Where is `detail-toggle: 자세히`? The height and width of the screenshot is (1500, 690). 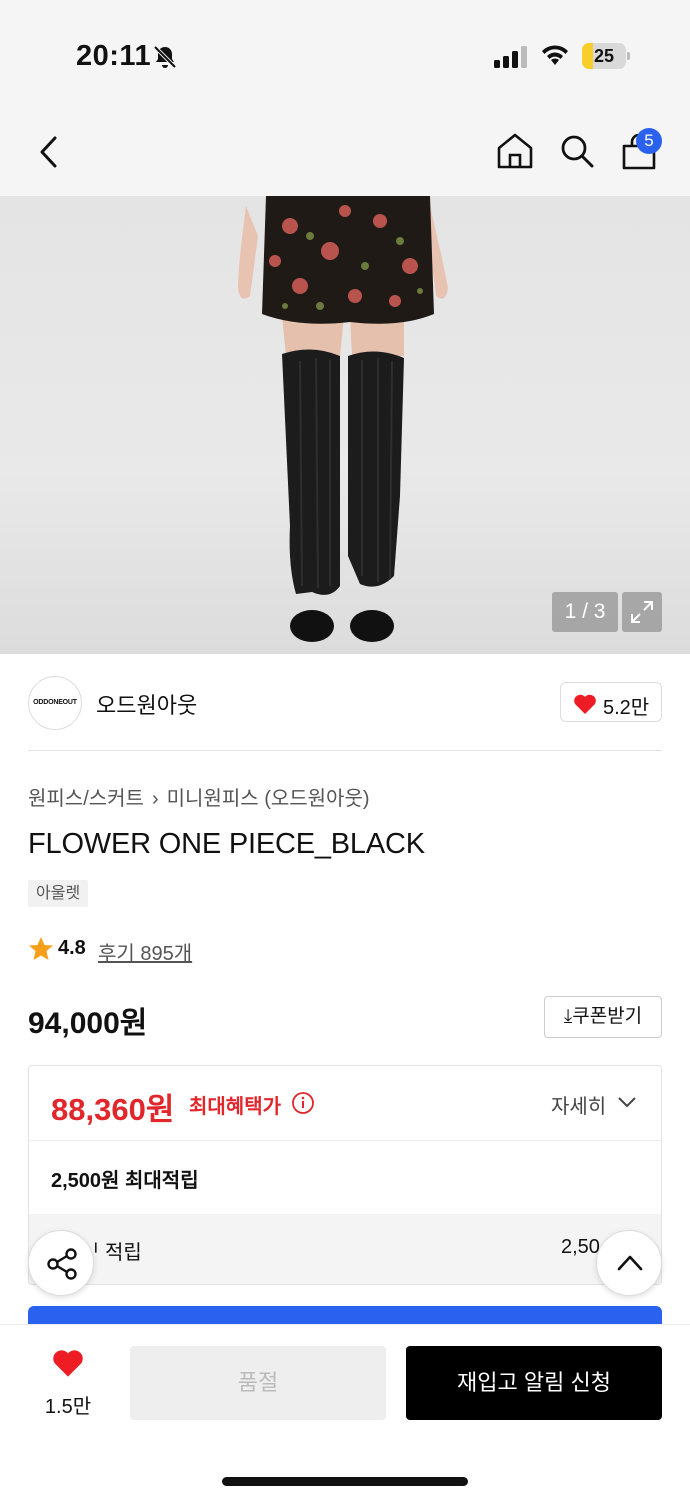
detail-toggle: 자세히 is located at coordinates (578, 1104).